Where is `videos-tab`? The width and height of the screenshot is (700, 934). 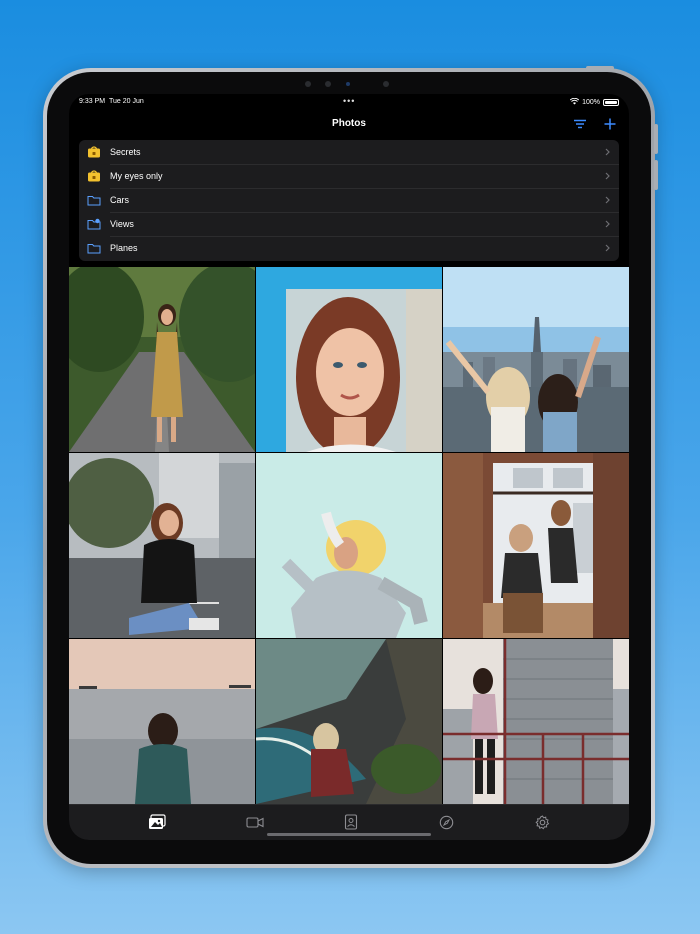 videos-tab is located at coordinates (255, 822).